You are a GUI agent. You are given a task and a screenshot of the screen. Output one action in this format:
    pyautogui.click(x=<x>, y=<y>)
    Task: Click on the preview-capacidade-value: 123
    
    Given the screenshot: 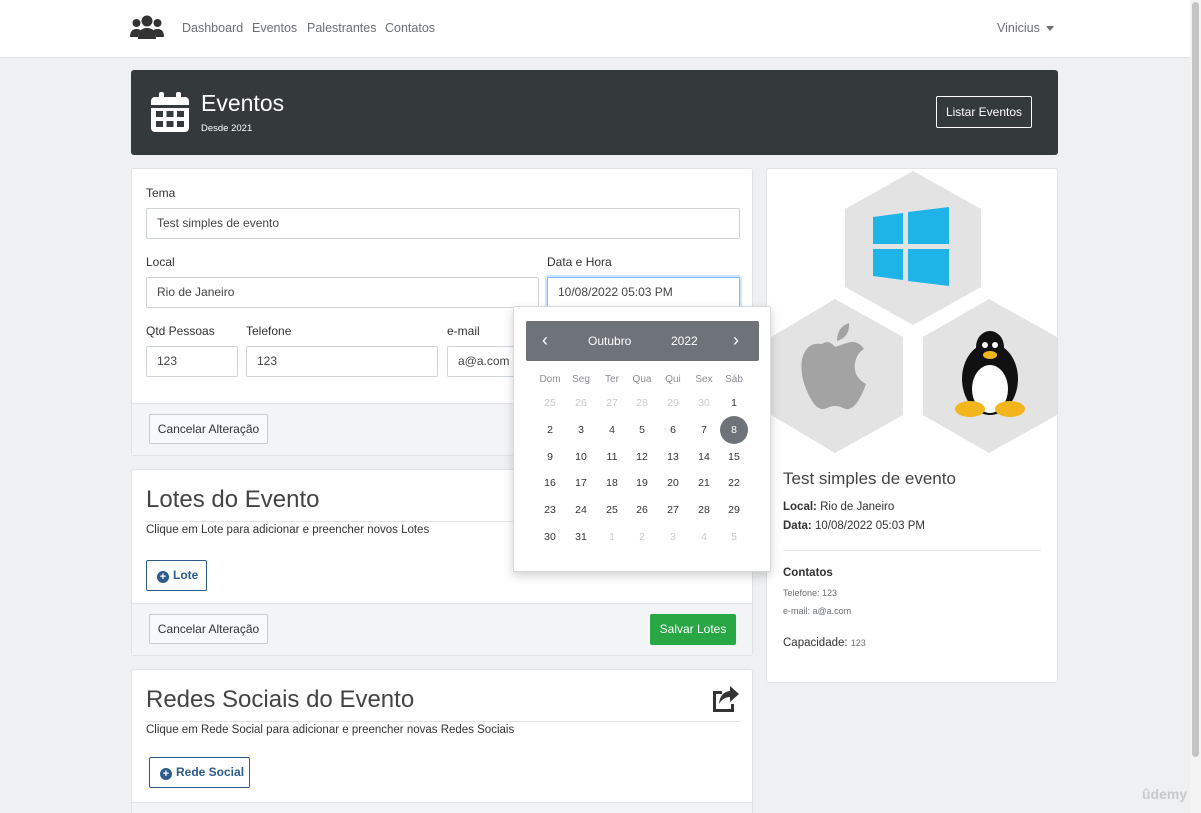 What is the action you would take?
    pyautogui.click(x=858, y=643)
    